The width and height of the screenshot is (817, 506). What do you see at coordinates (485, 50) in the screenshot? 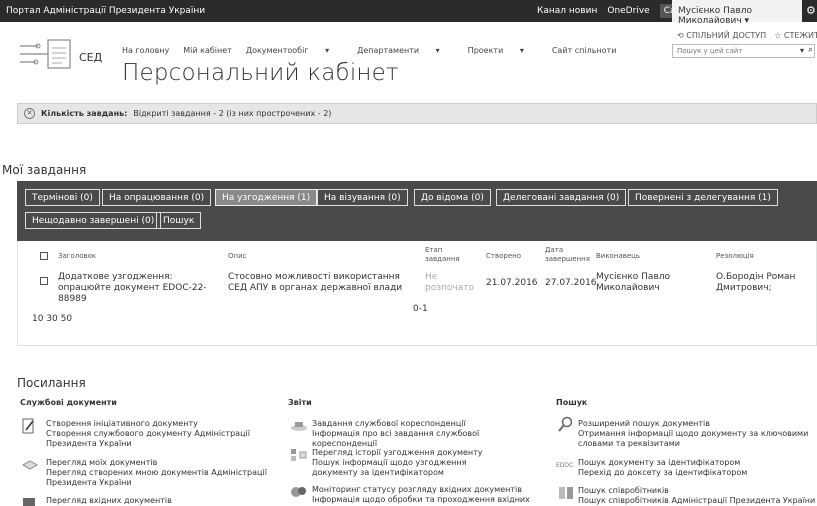
I see `nav-projects-label: Проекти` at bounding box center [485, 50].